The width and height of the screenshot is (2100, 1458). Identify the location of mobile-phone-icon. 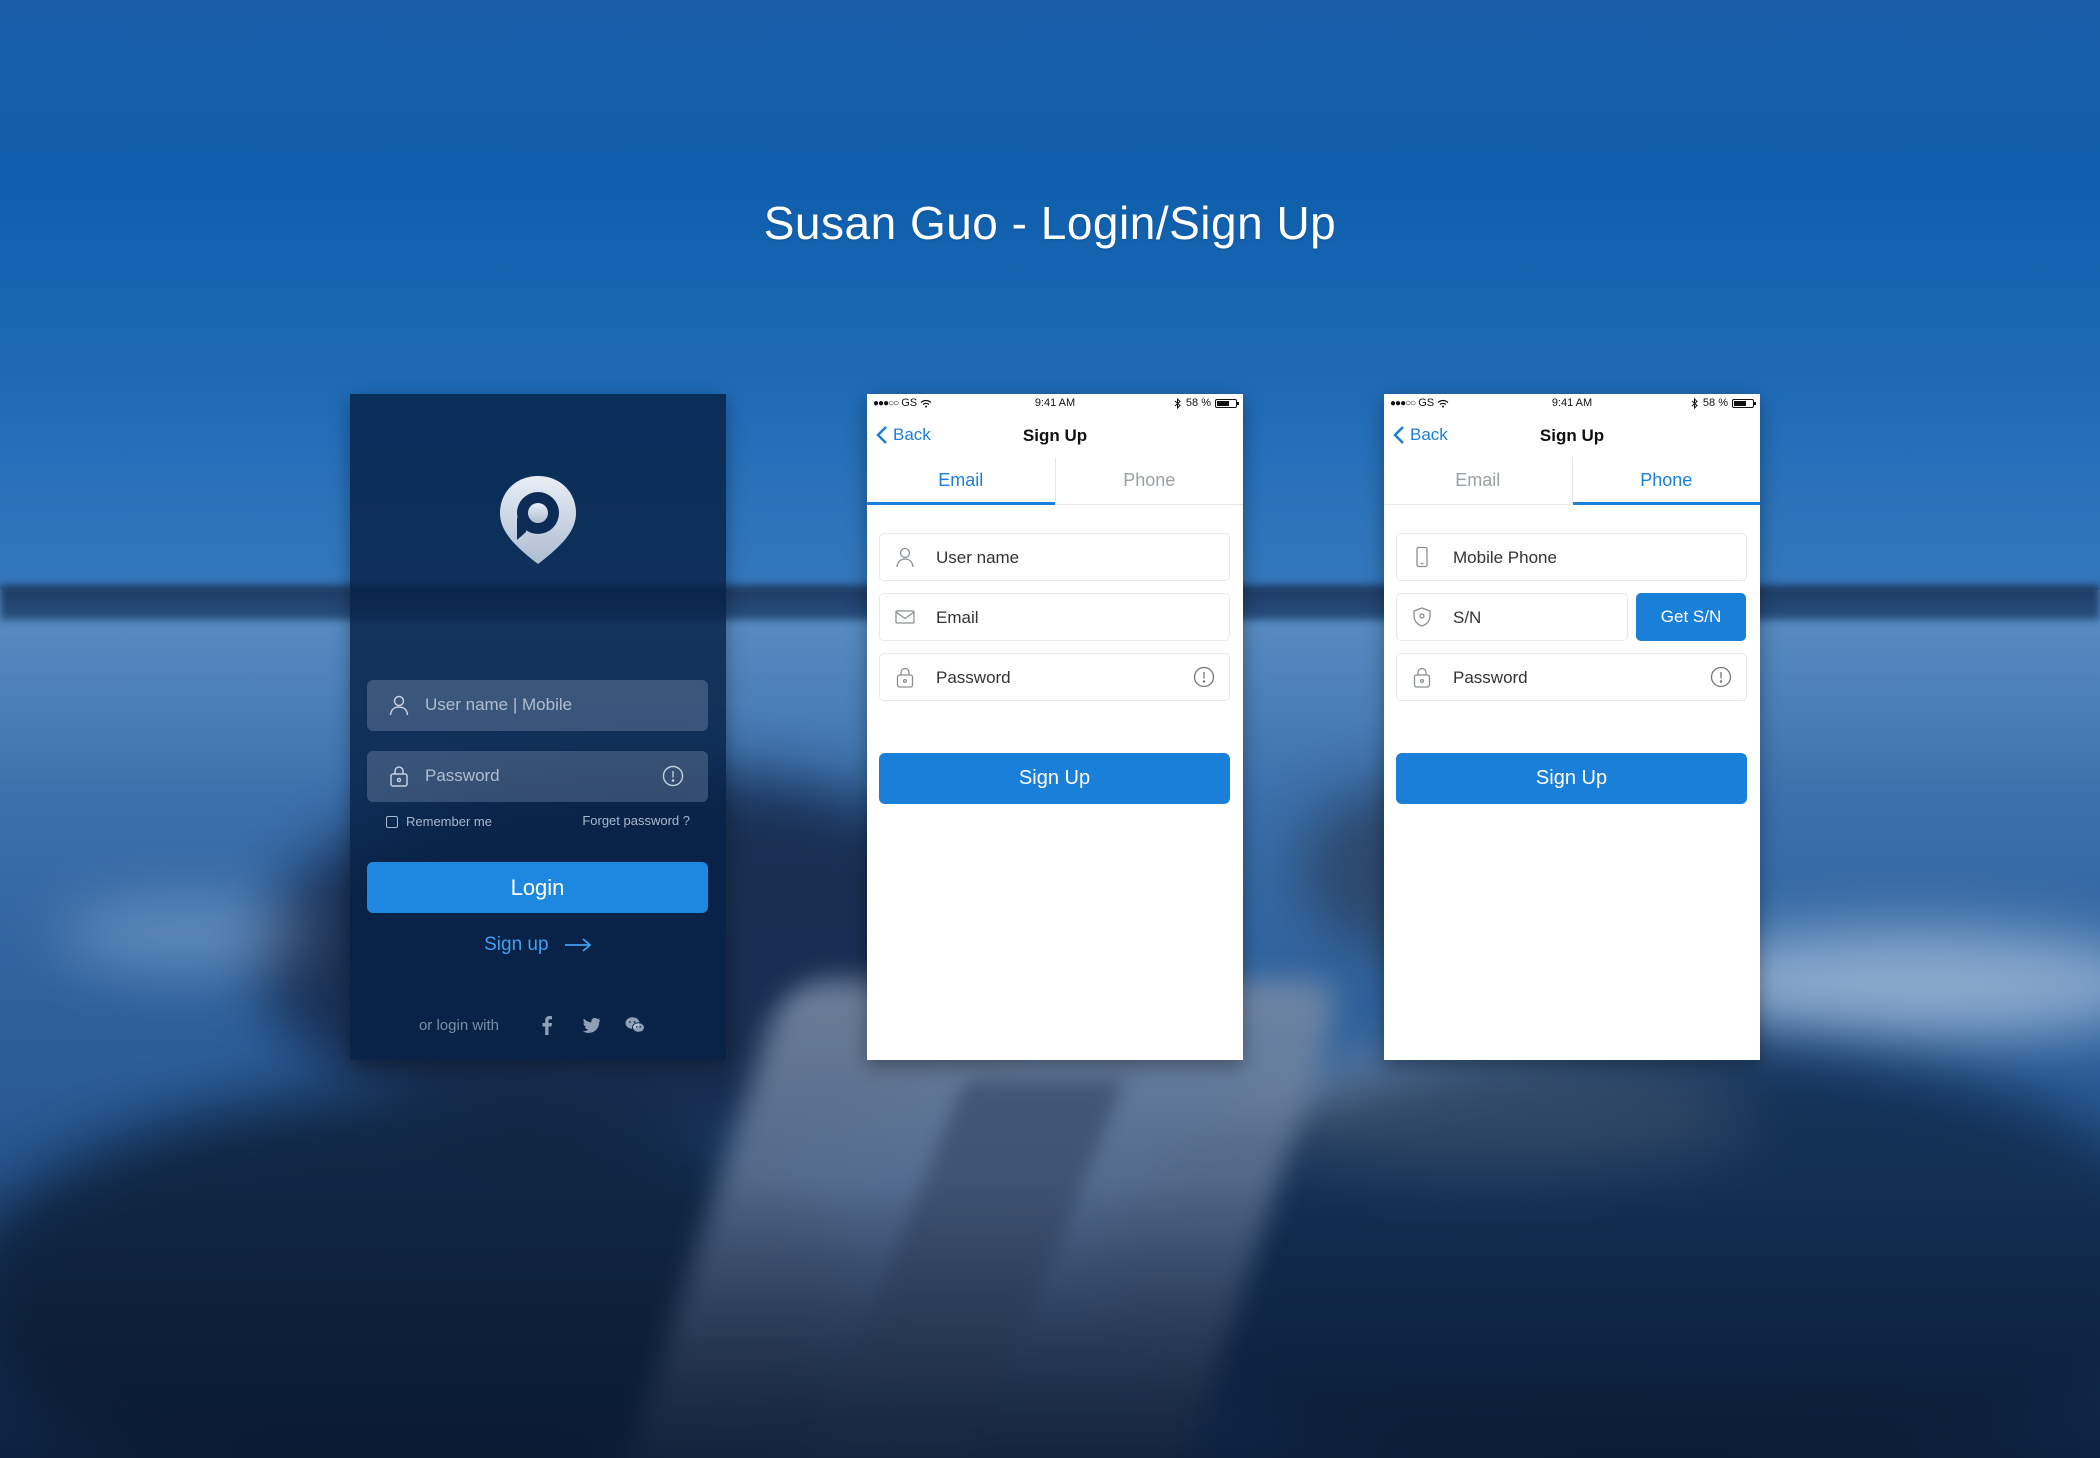
(1422, 557).